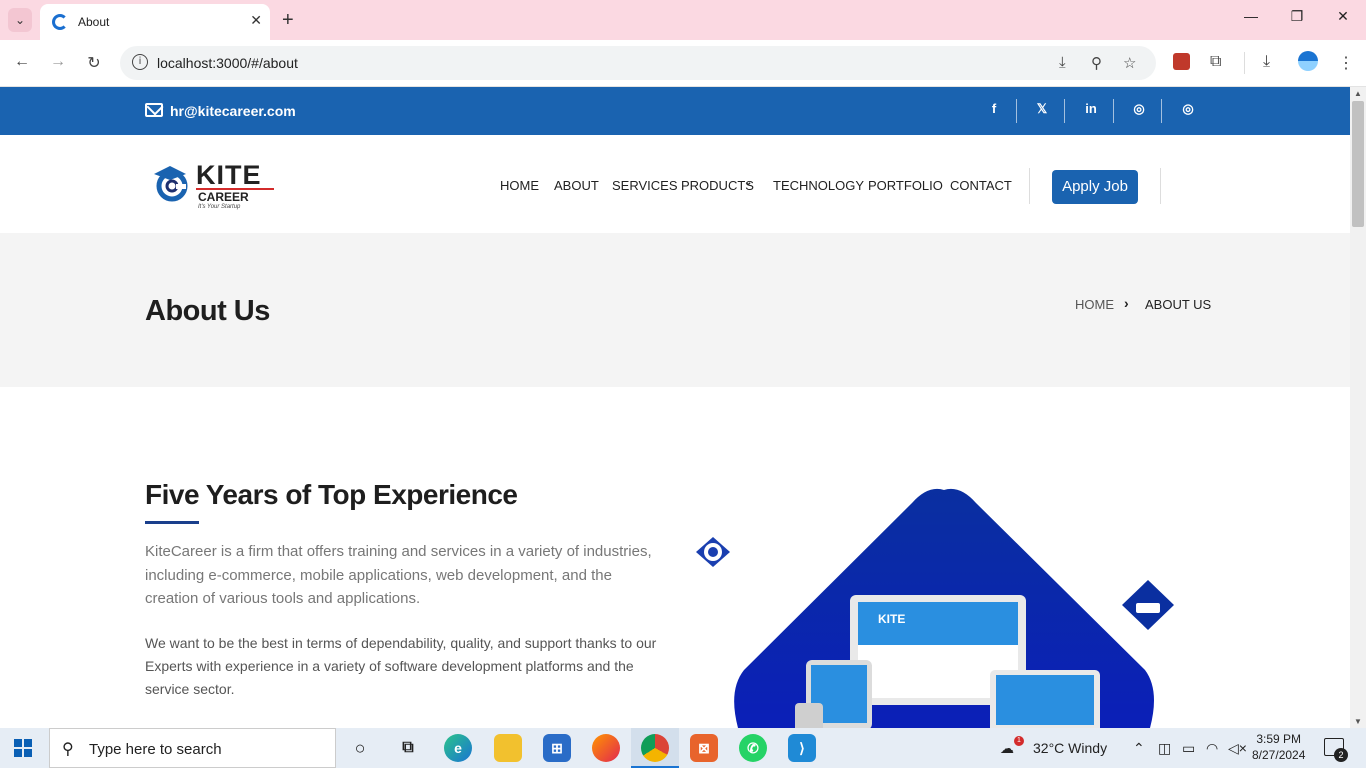 The height and width of the screenshot is (768, 1366). I want to click on browser-tab-about: About ✕, so click(155, 22).